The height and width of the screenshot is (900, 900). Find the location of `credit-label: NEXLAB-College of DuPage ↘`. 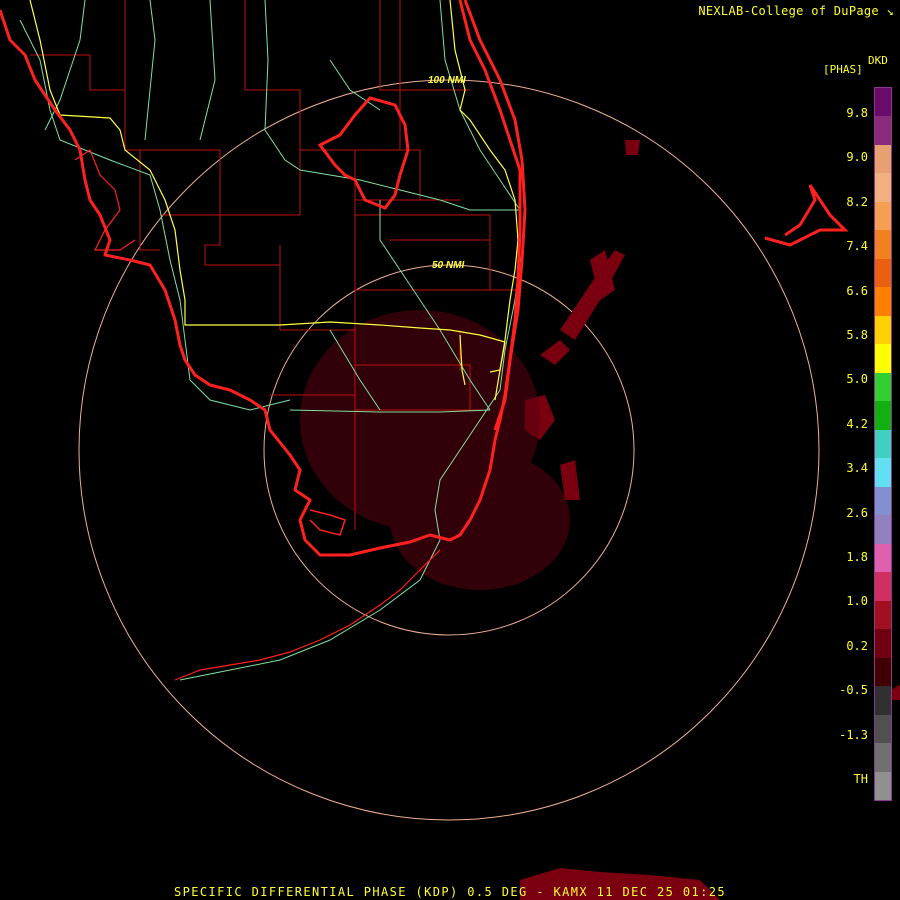

credit-label: NEXLAB-College of DuPage ↘ is located at coordinates (796, 11).